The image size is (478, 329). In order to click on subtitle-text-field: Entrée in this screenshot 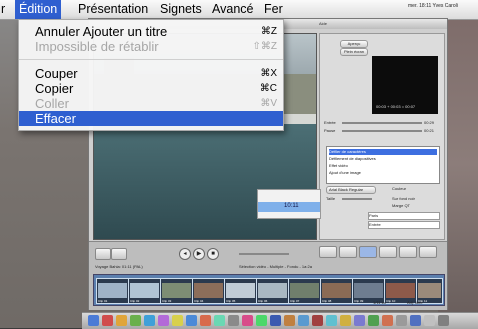, I will do `click(404, 225)`.